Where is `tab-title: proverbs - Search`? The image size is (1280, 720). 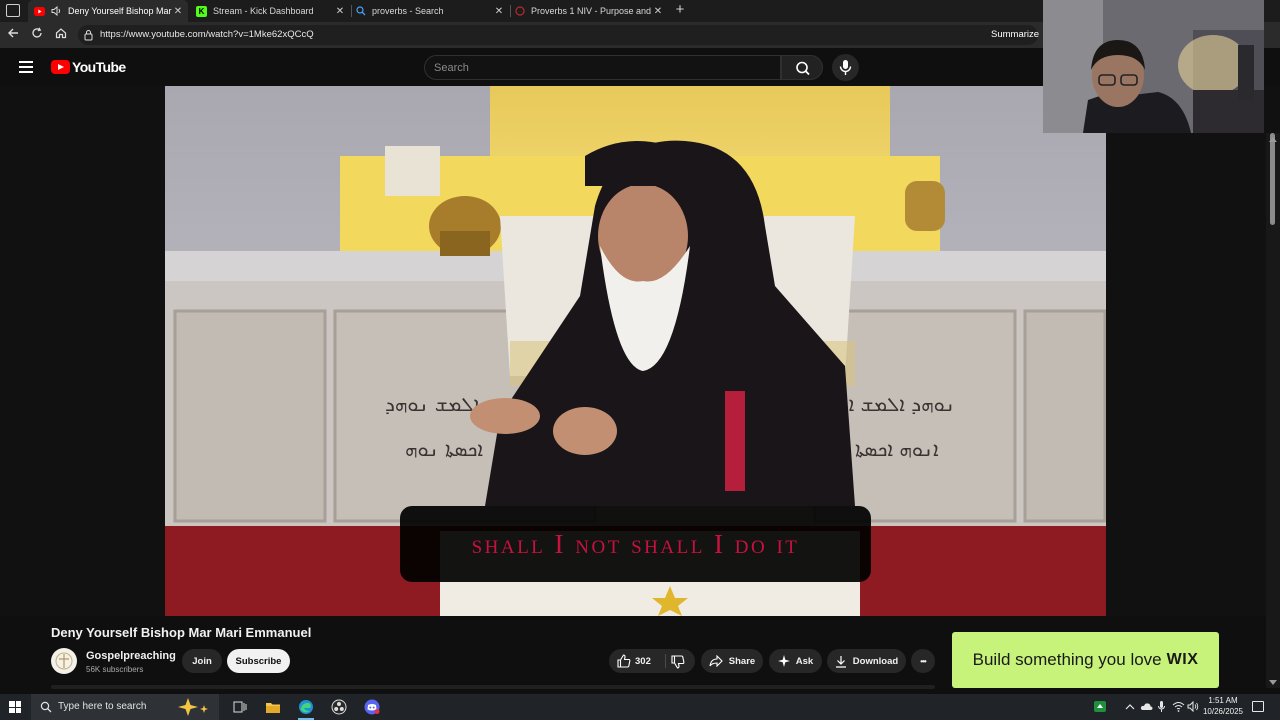 tab-title: proverbs - Search is located at coordinates (408, 11).